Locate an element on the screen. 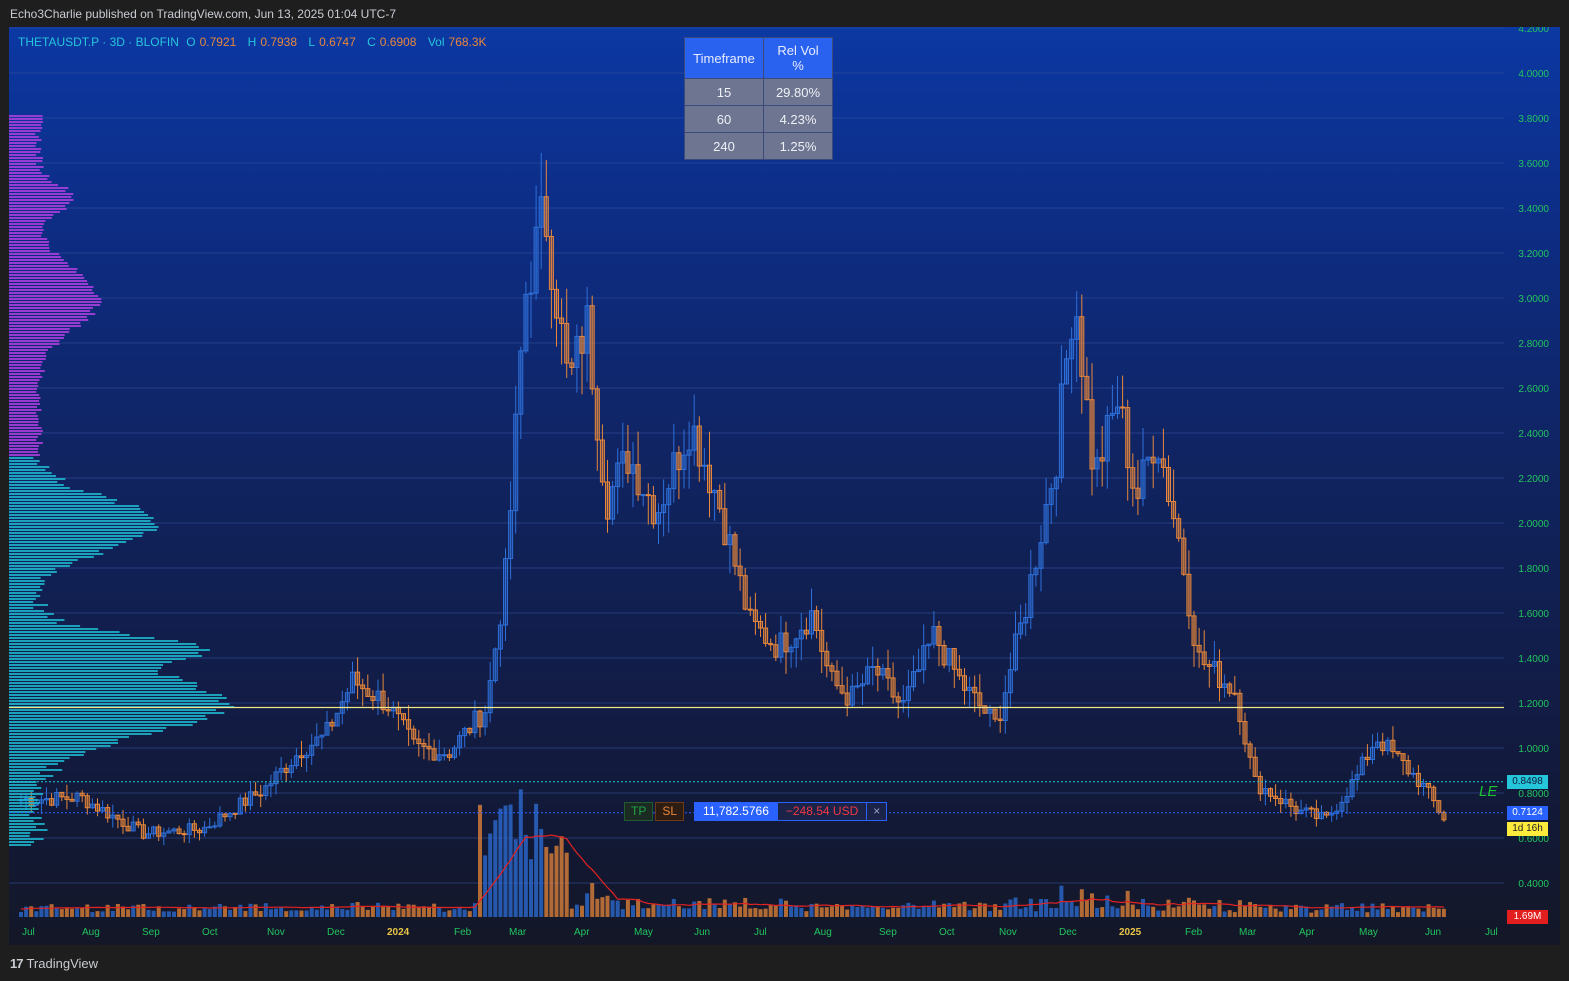  close-position-icon: × is located at coordinates (877, 811).